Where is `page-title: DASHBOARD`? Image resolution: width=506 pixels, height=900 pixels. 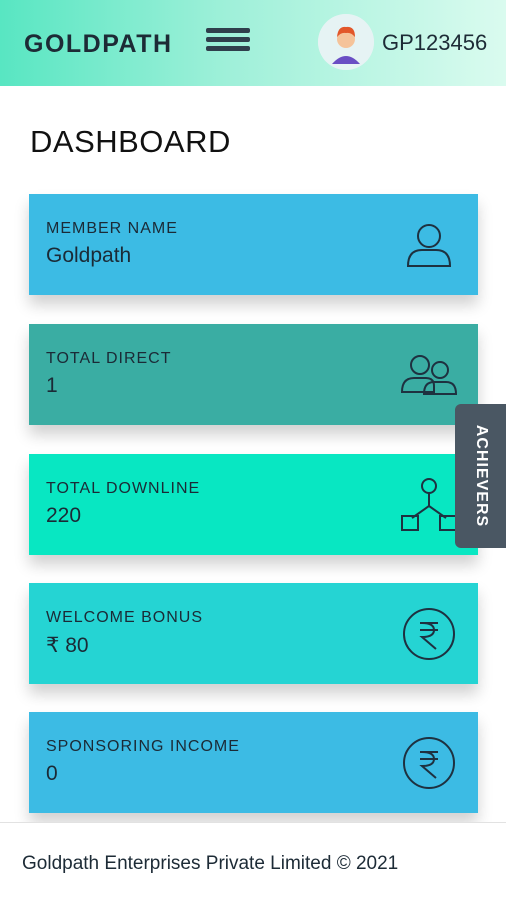 page-title: DASHBOARD is located at coordinates (130, 141).